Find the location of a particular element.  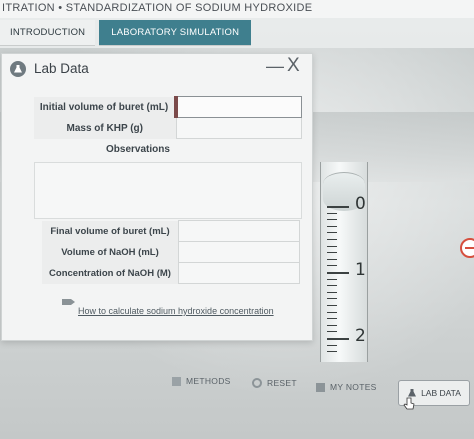

burette-label-2: 2 is located at coordinates (360, 336).